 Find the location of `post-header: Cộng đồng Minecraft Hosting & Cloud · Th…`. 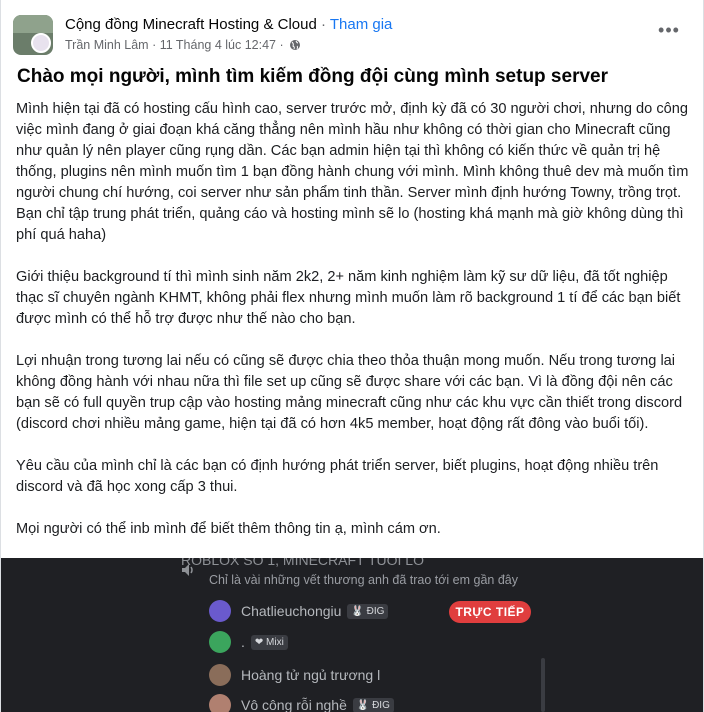

post-header: Cộng đồng Minecraft Hosting & Cloud · Th… is located at coordinates (352, 35).